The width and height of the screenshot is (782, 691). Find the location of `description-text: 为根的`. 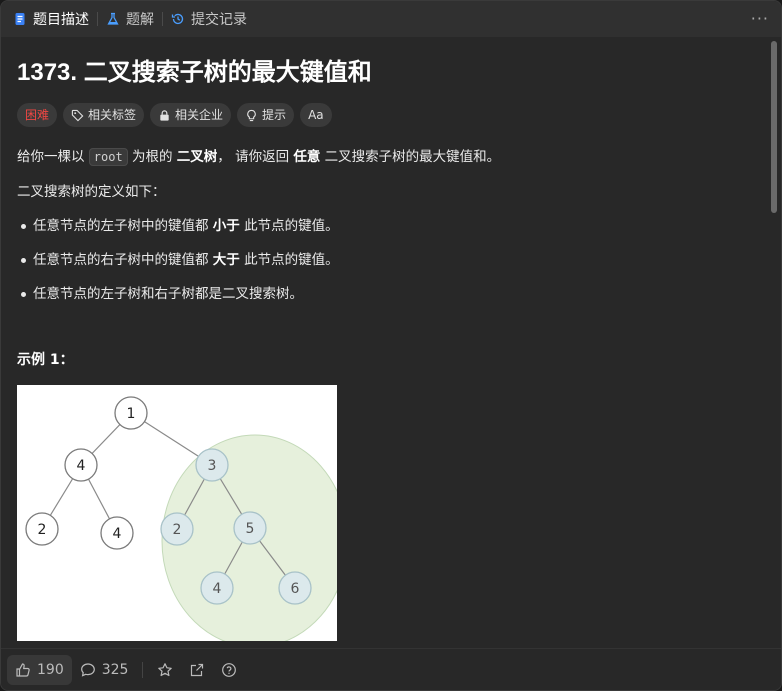

description-text: 为根的 is located at coordinates (152, 157).